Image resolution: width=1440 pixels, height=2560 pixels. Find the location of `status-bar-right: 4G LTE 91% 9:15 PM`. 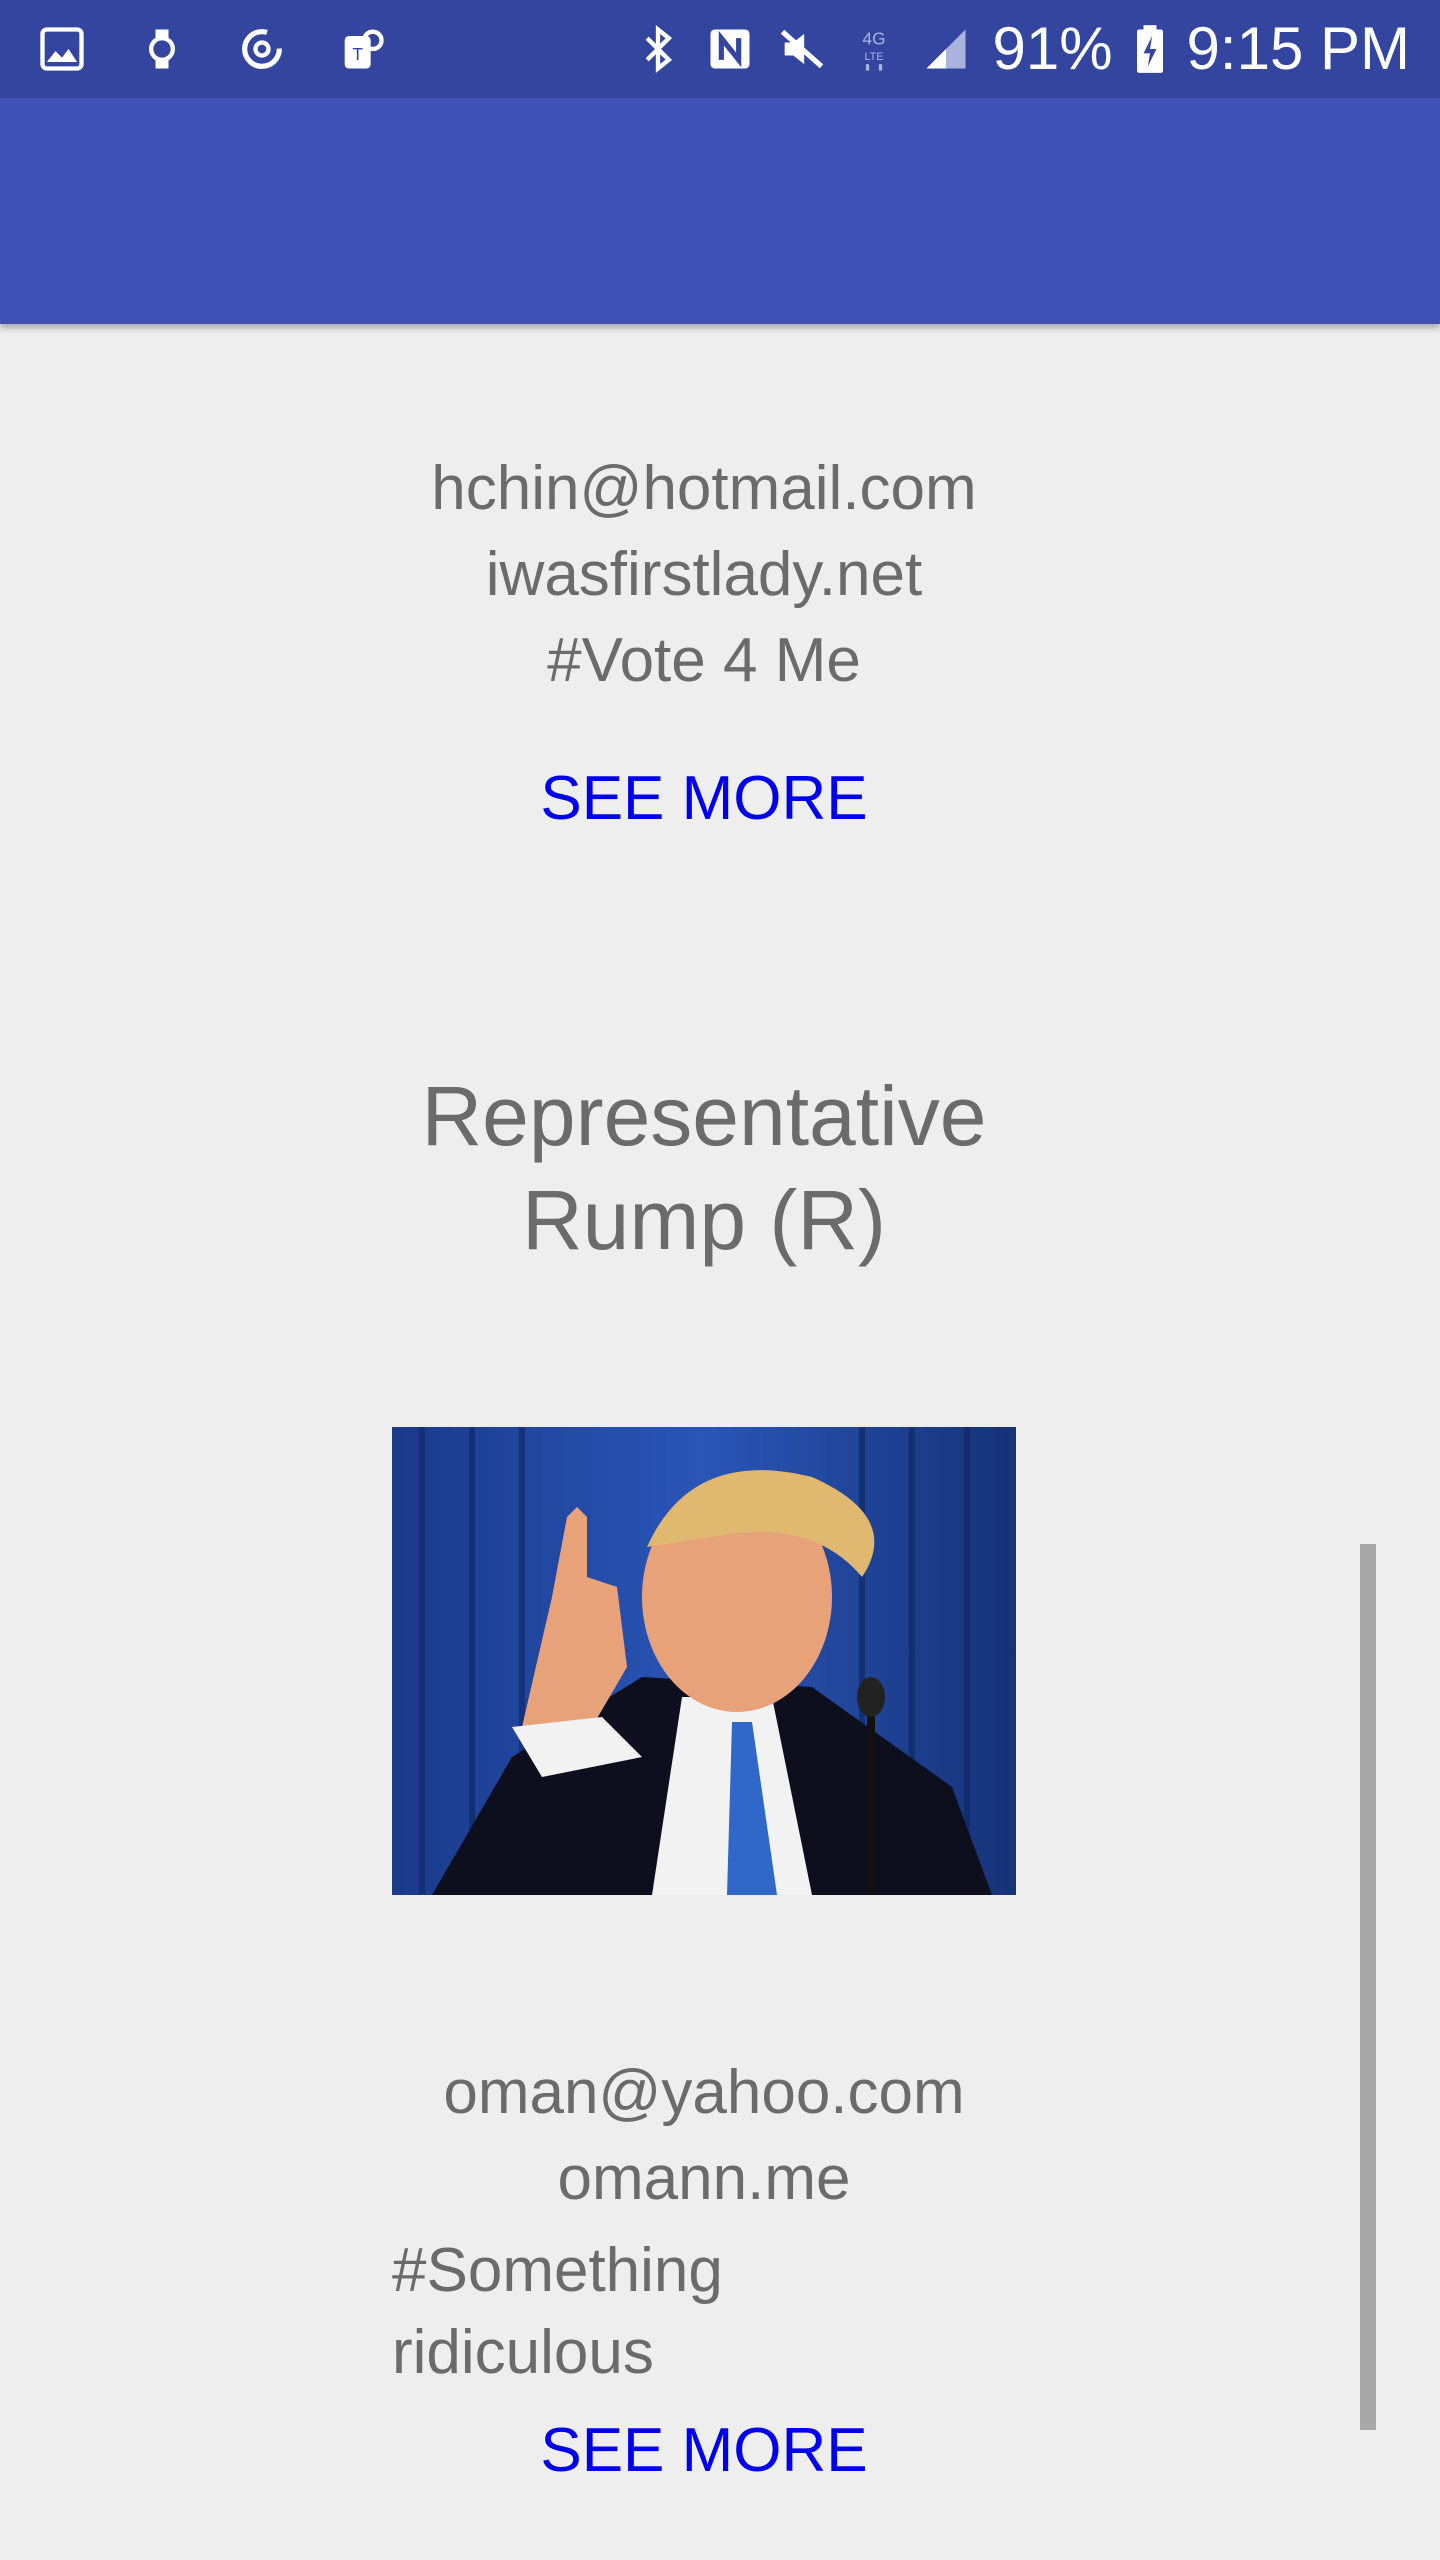

status-bar-right: 4G LTE 91% 9:15 PM is located at coordinates (1021, 49).